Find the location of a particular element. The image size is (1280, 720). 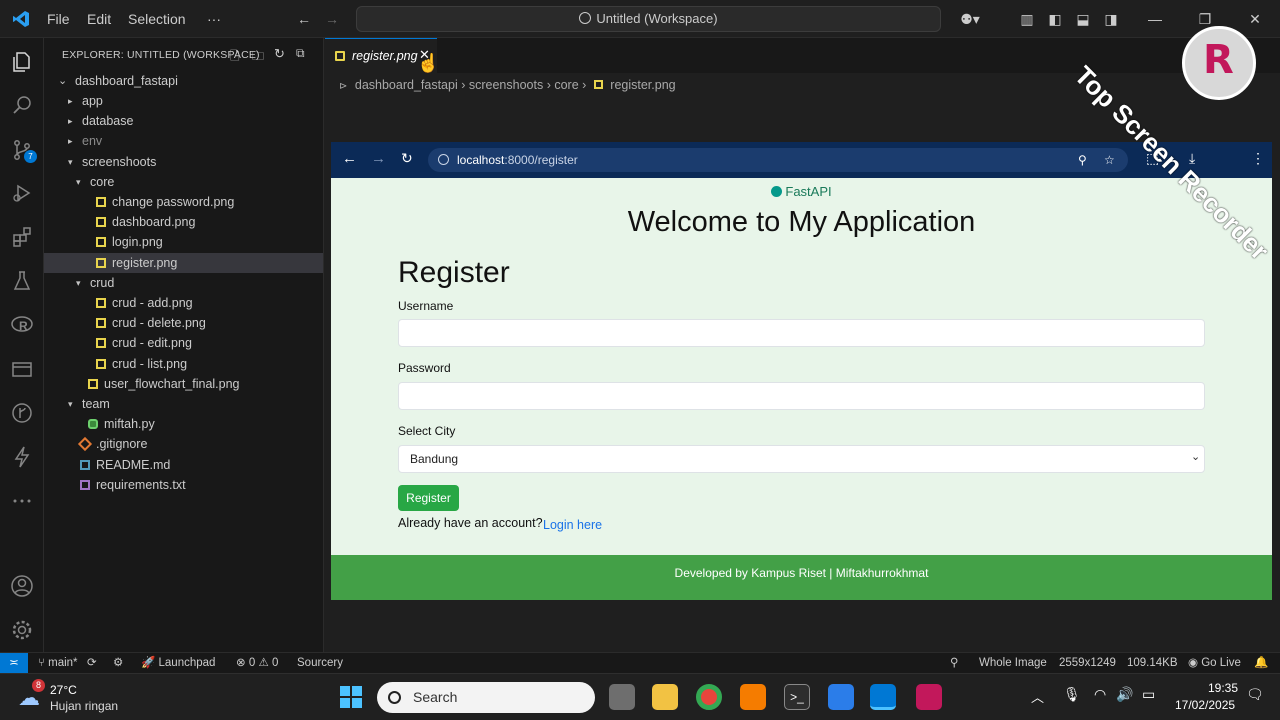

mouse-cursor-icon: ☝ is located at coordinates (428, 63).